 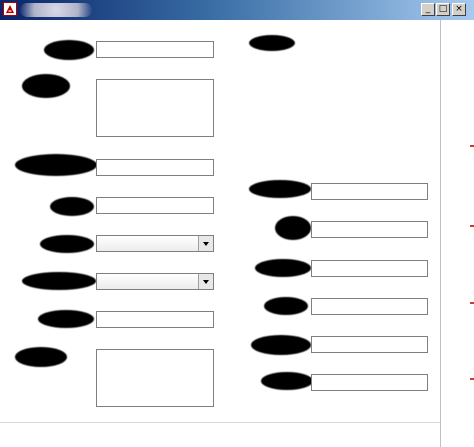 What do you see at coordinates (443, 9) in the screenshot?
I see `maximize-button: □` at bounding box center [443, 9].